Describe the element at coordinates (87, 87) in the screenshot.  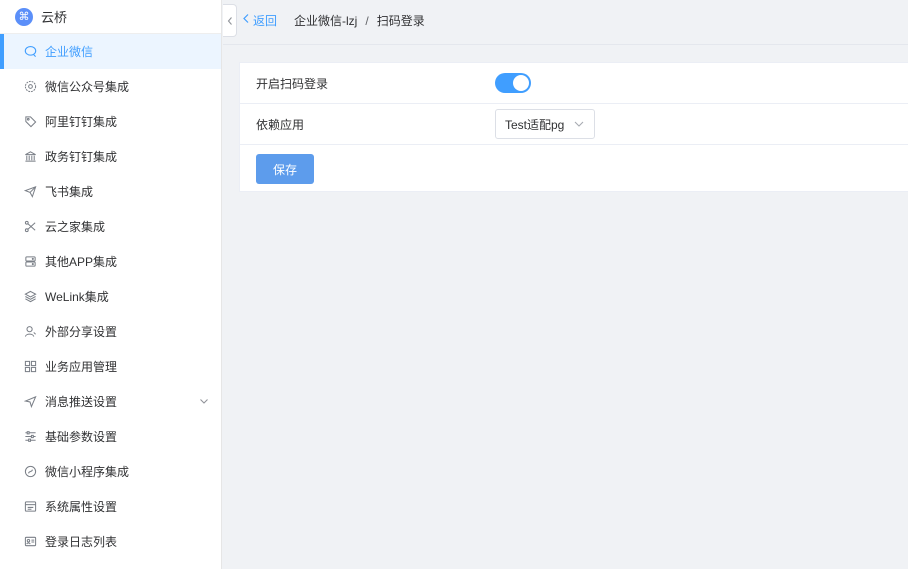
I see `sidebar-item-label: 微信公众号集成` at that location.